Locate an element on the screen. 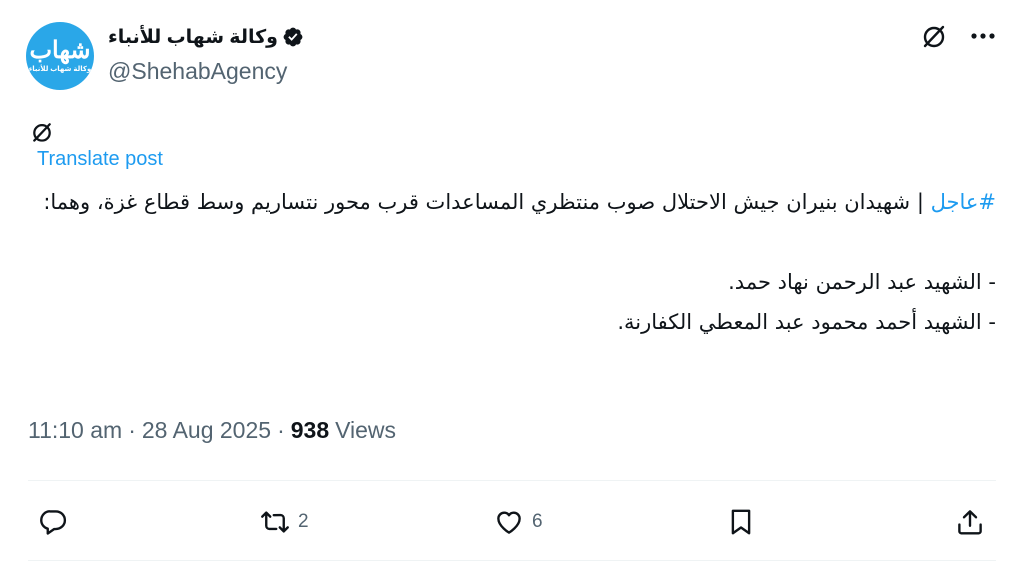 This screenshot has width=1024, height=562. post-time: 11:10 am is located at coordinates (75, 430).